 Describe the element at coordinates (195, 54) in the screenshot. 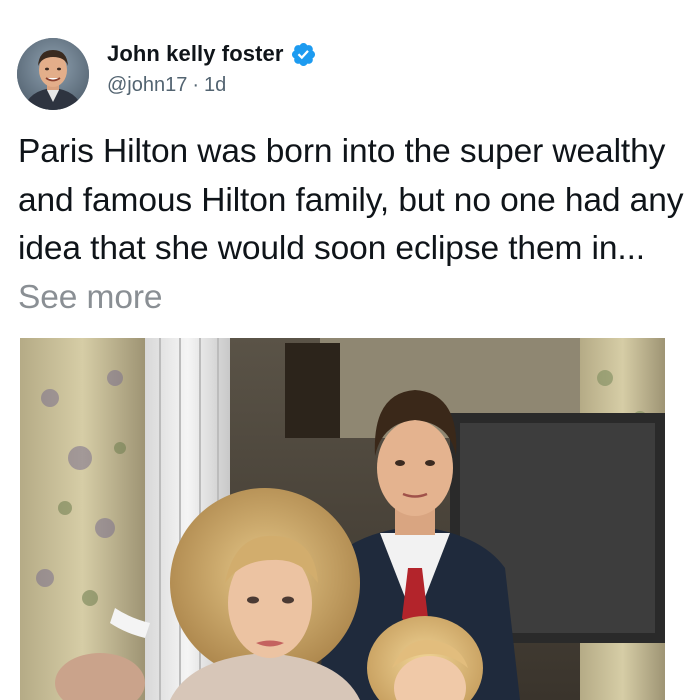

I see `author-display-name: John kelly foster` at that location.